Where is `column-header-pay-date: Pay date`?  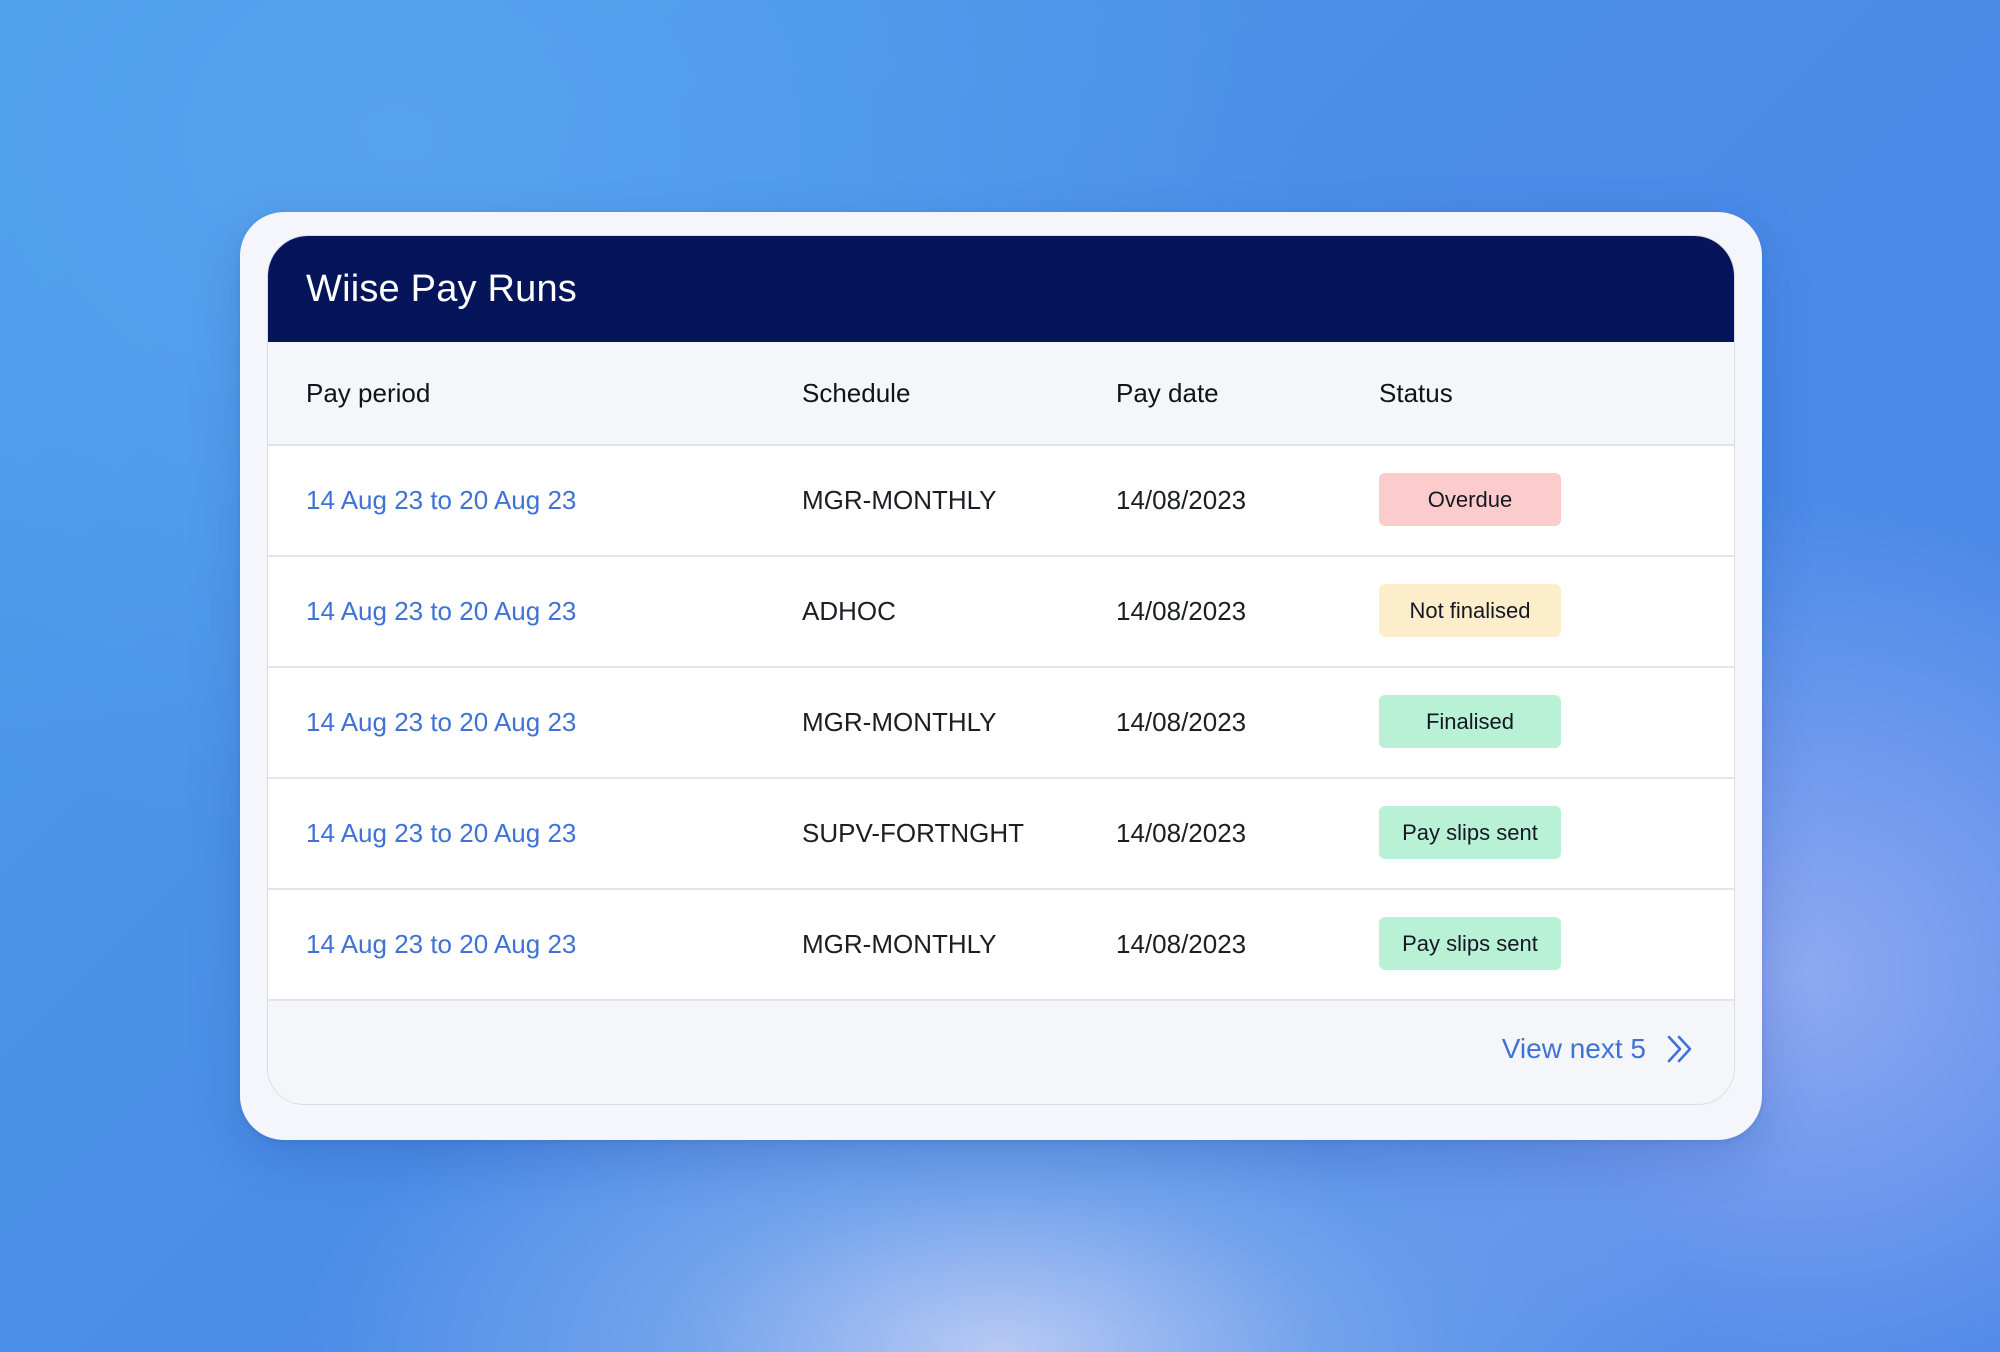
column-header-pay-date: Pay date is located at coordinates (1167, 392).